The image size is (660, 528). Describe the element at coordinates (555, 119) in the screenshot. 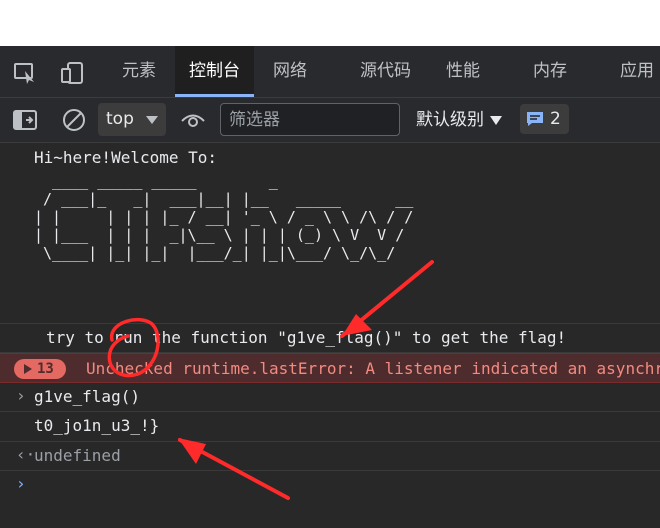

I see `message-count: 2` at that location.